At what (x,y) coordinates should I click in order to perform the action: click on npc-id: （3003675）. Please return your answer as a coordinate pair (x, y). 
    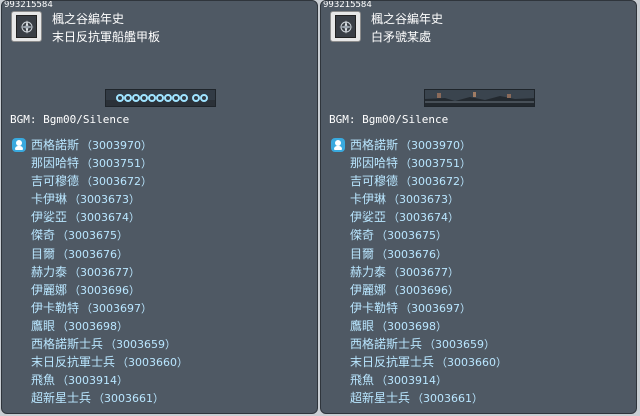
    Looking at the image, I should click on (412, 236).